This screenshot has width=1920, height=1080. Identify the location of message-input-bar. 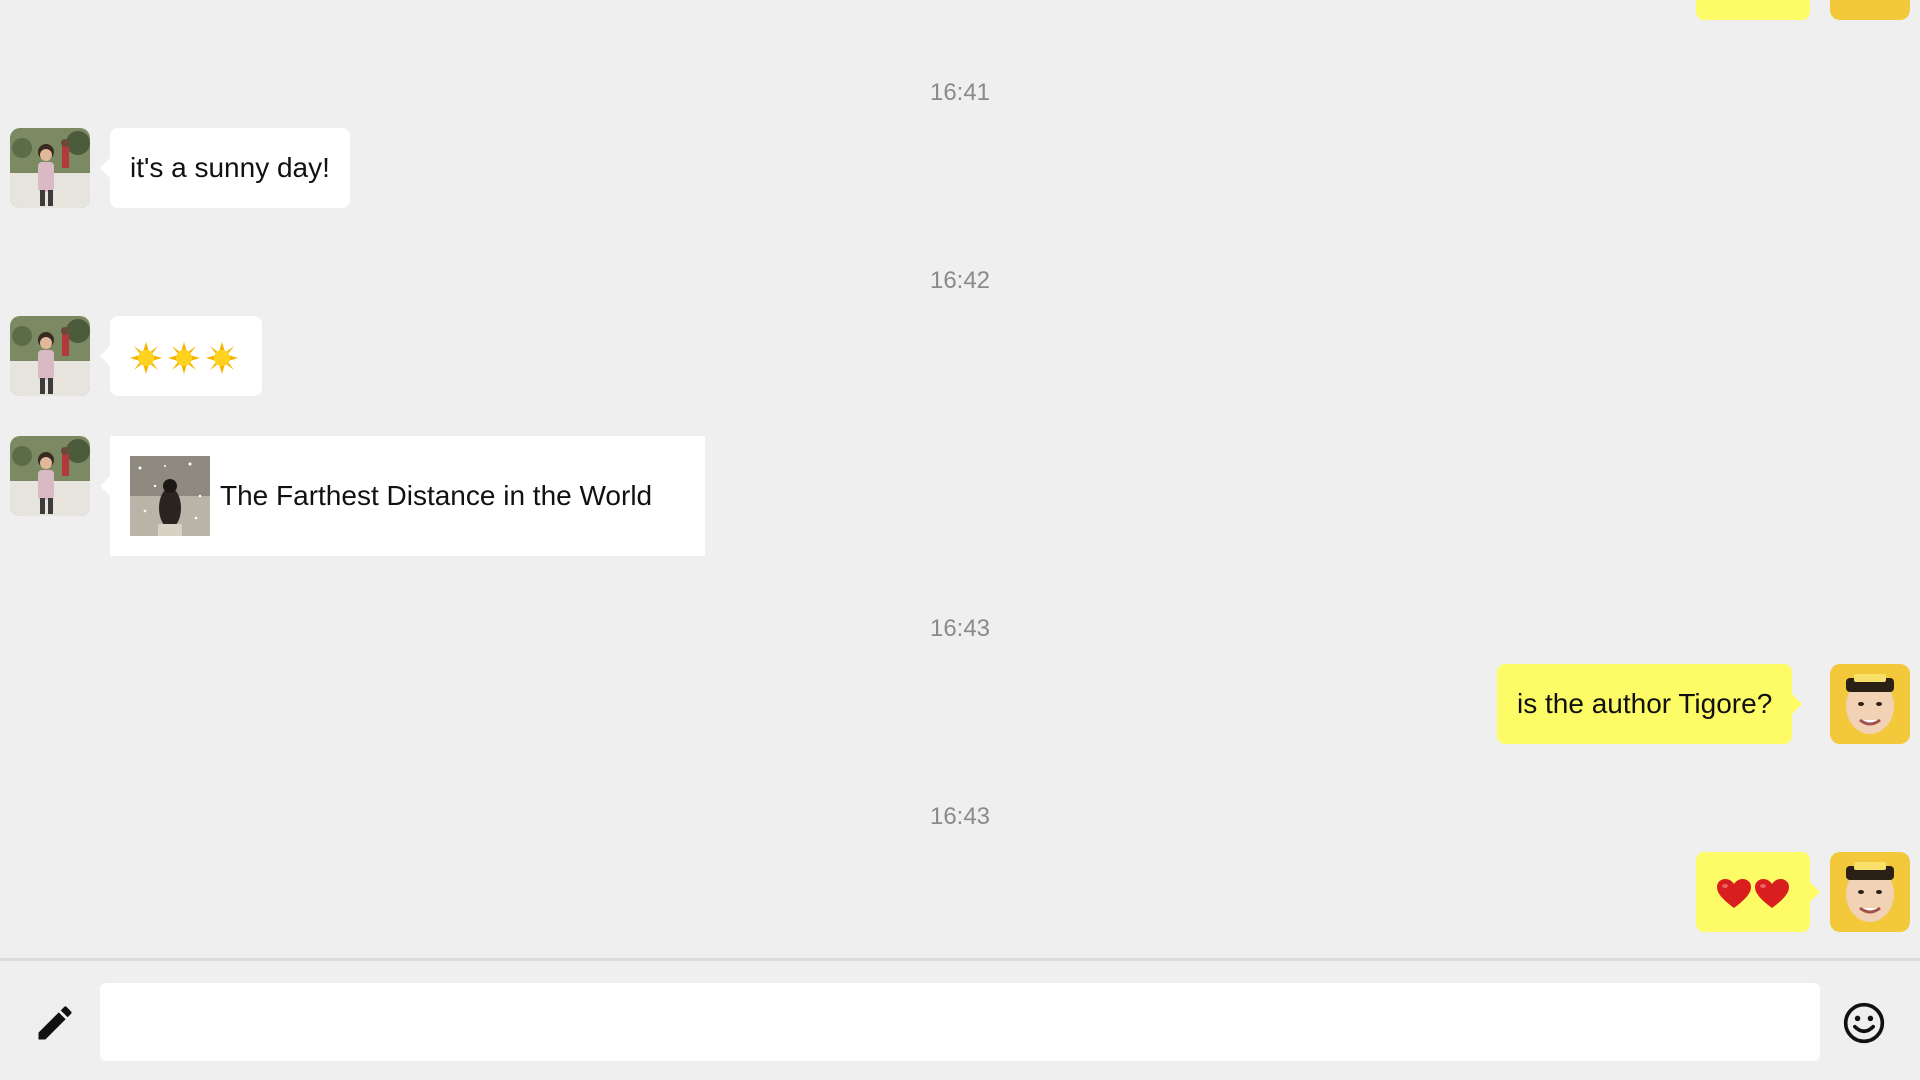
(960, 1019).